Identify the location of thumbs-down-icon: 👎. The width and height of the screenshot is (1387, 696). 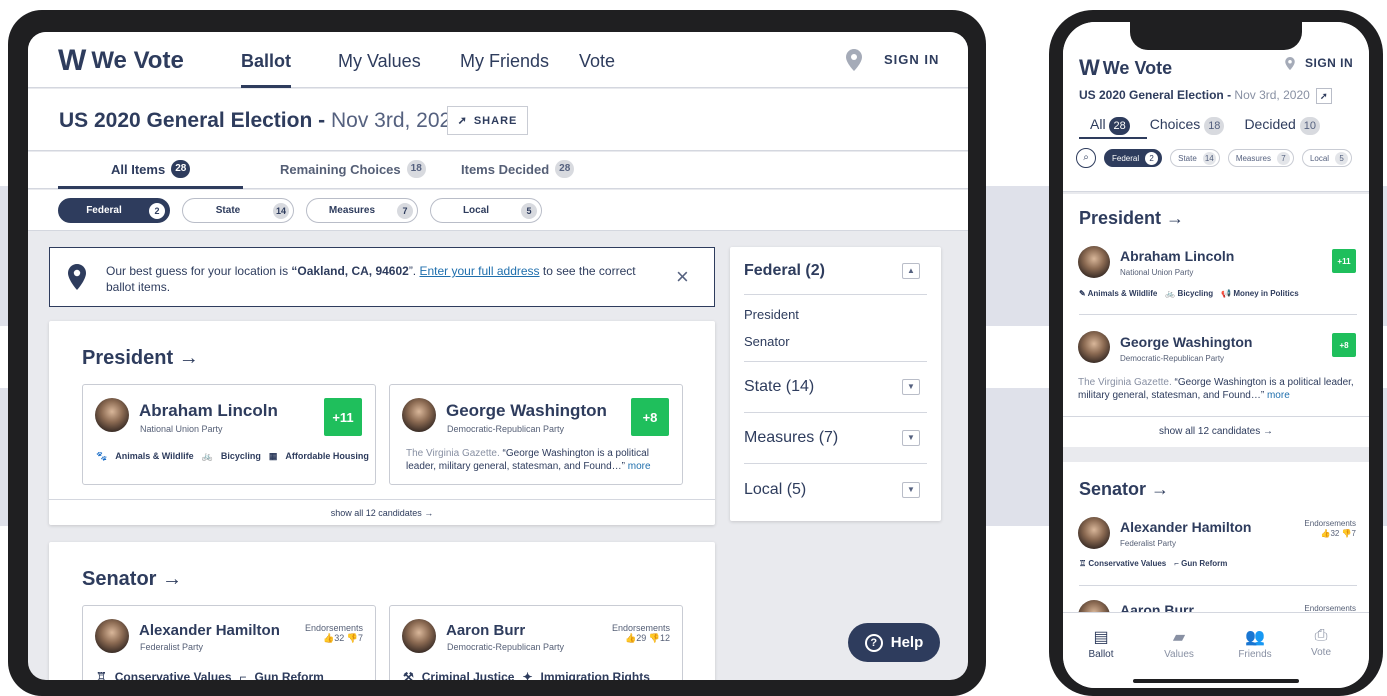
(352, 638).